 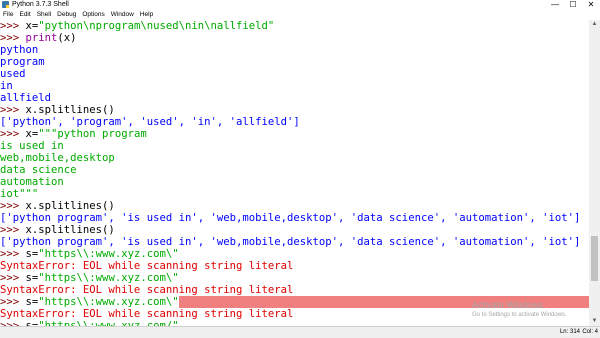 I want to click on shell-line: program, so click(x=294, y=62).